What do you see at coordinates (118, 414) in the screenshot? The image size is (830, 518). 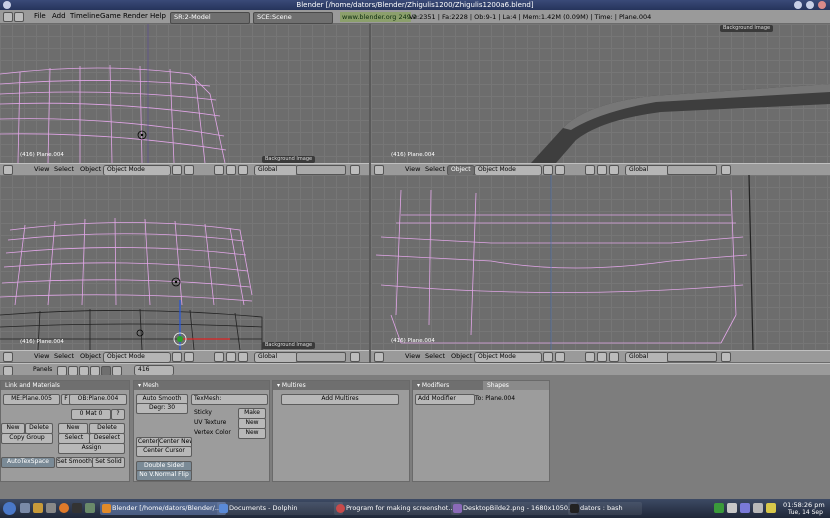 I see `help-button: ?` at bounding box center [118, 414].